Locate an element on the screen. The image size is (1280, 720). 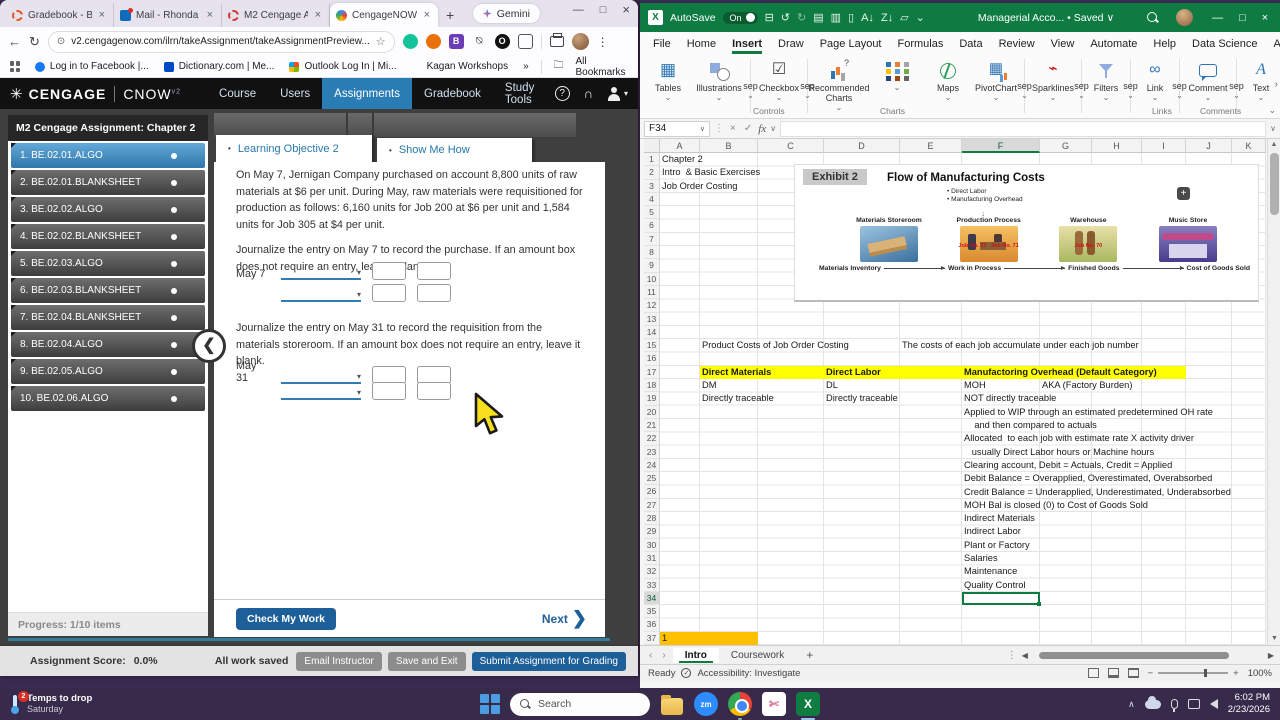
assignment-list-item: 2. BE.02.01.BLANKSHEET is located at coordinates (108, 182).